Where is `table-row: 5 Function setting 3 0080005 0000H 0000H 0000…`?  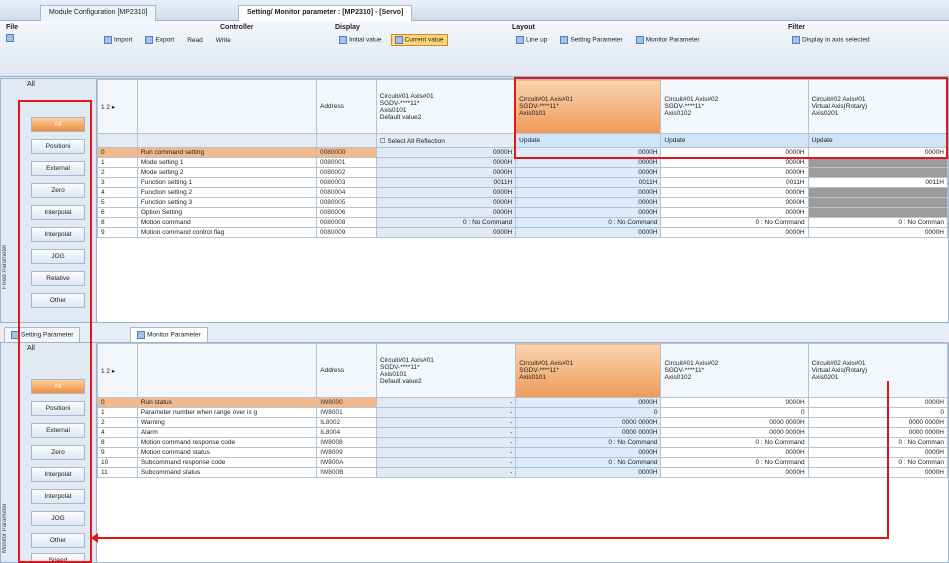 table-row: 5 Function setting 3 0080005 0000H 0000H 0000… is located at coordinates (522, 202).